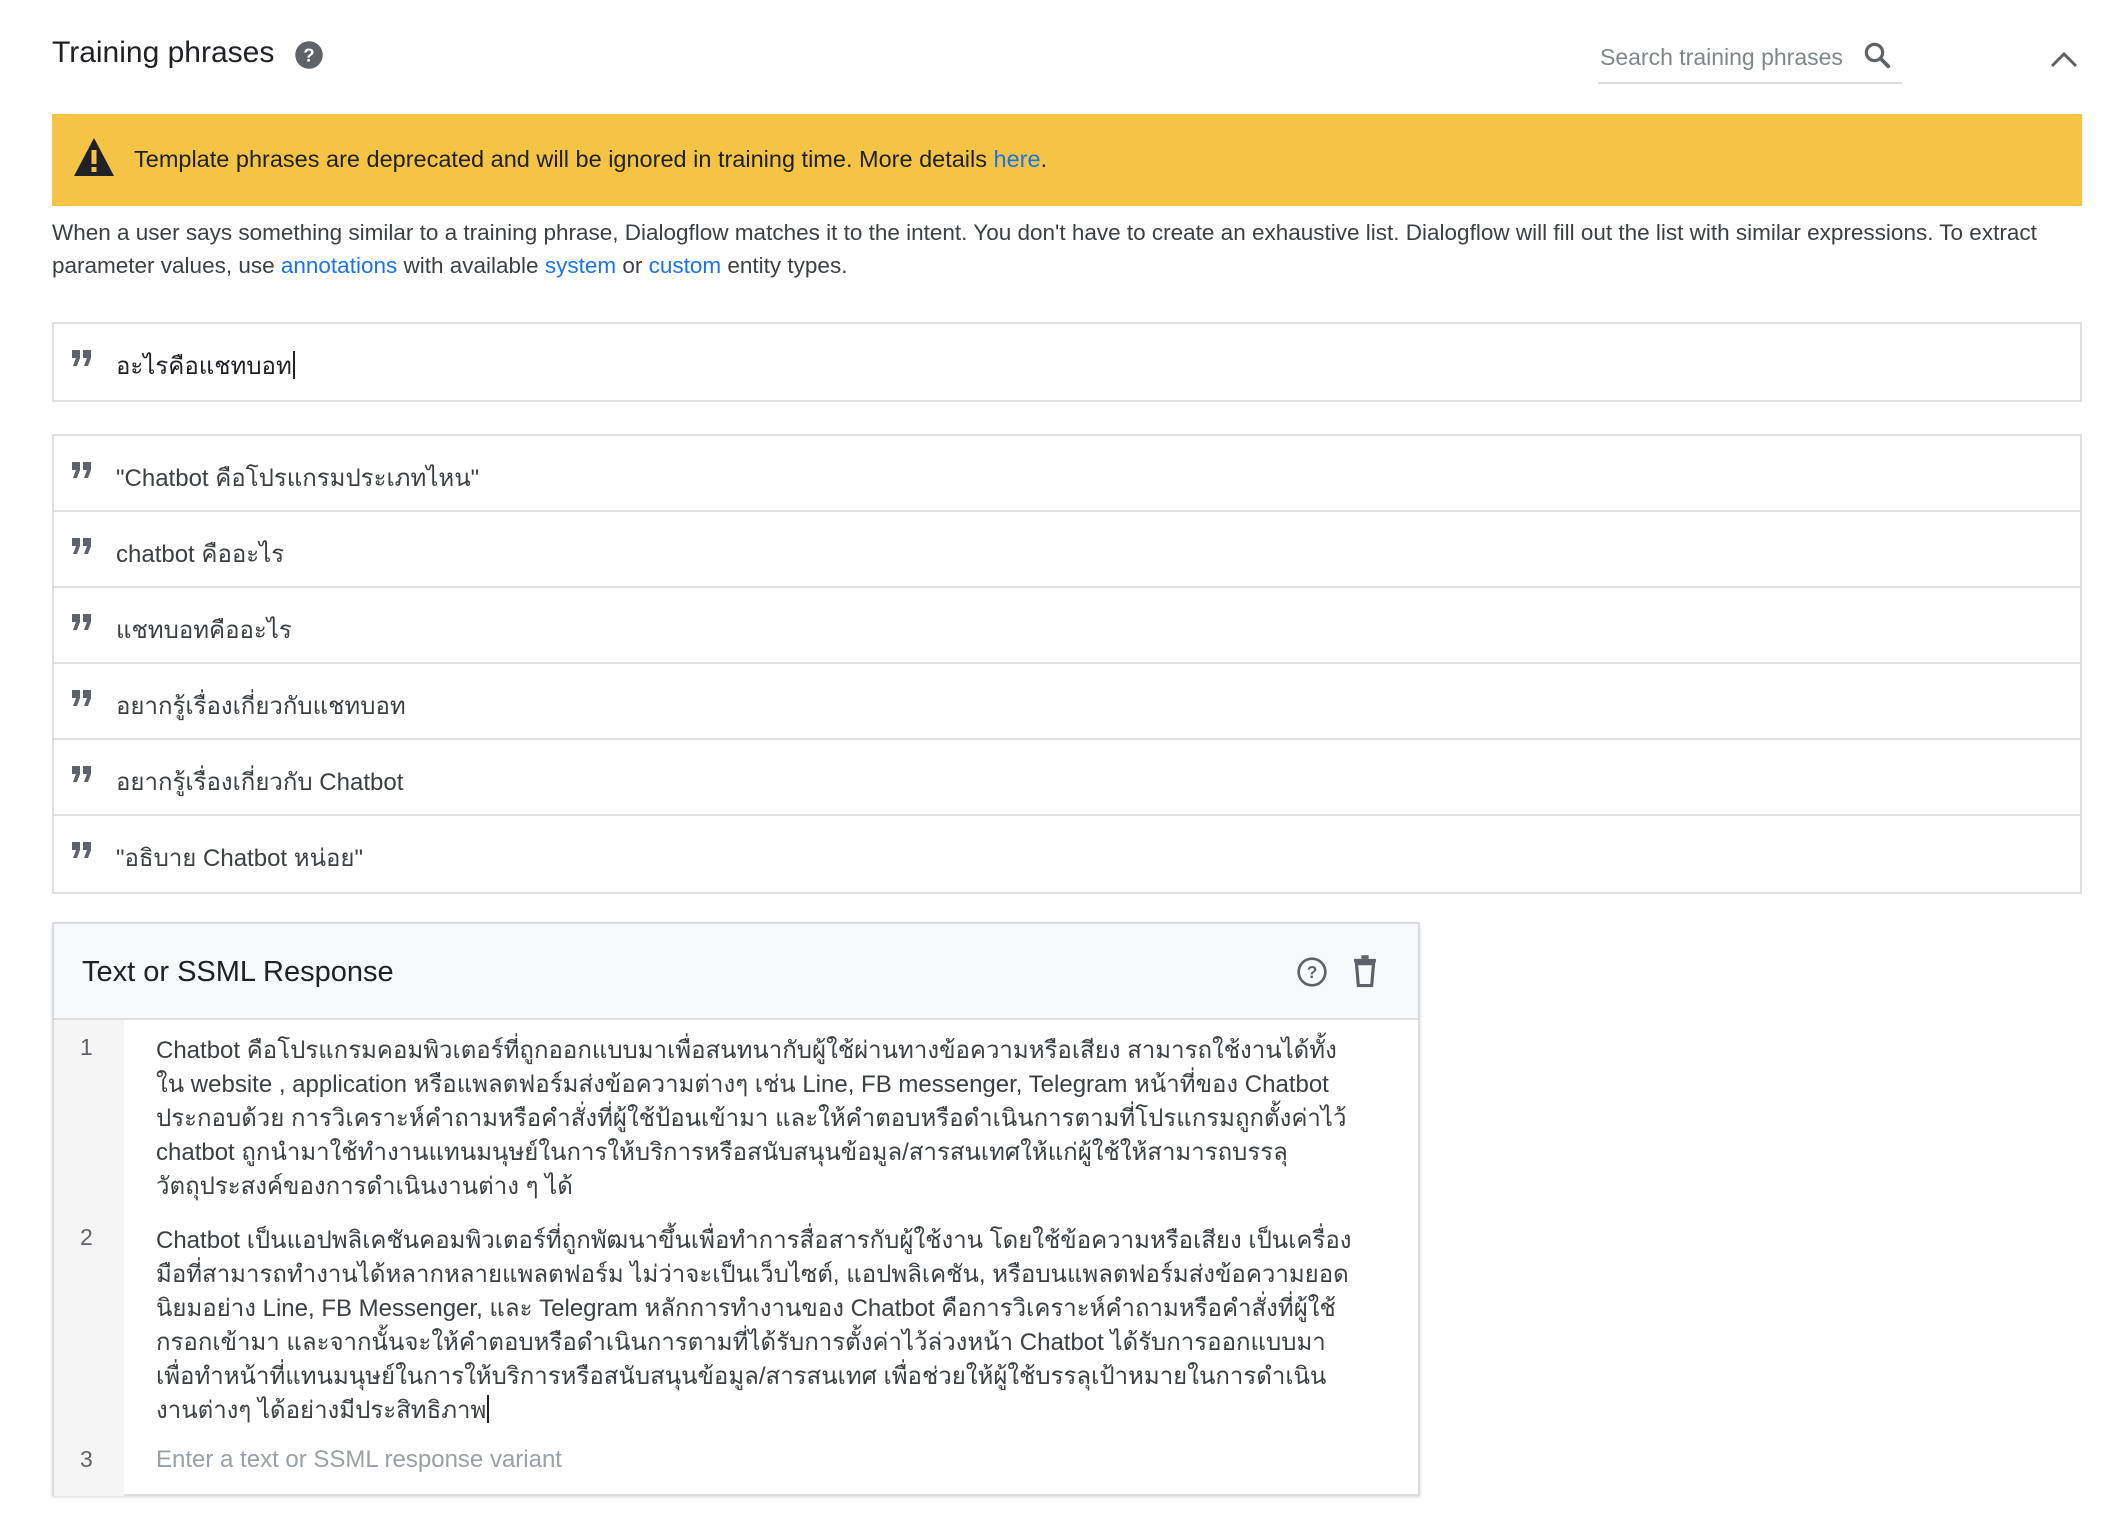  What do you see at coordinates (1067, 702) in the screenshot?
I see `phrase-item: อยากรู้เรื่องเกี่ยวกับแชทบอท` at bounding box center [1067, 702].